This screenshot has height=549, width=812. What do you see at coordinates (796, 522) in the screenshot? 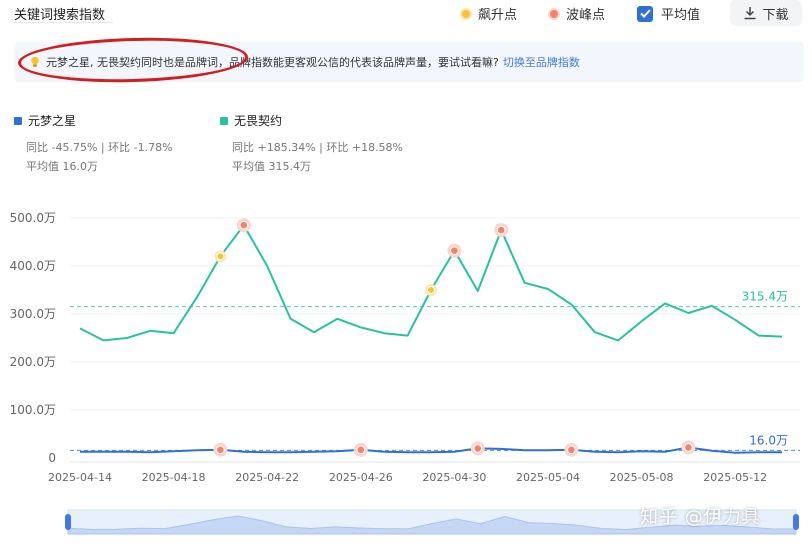
I see `range-handle-right` at bounding box center [796, 522].